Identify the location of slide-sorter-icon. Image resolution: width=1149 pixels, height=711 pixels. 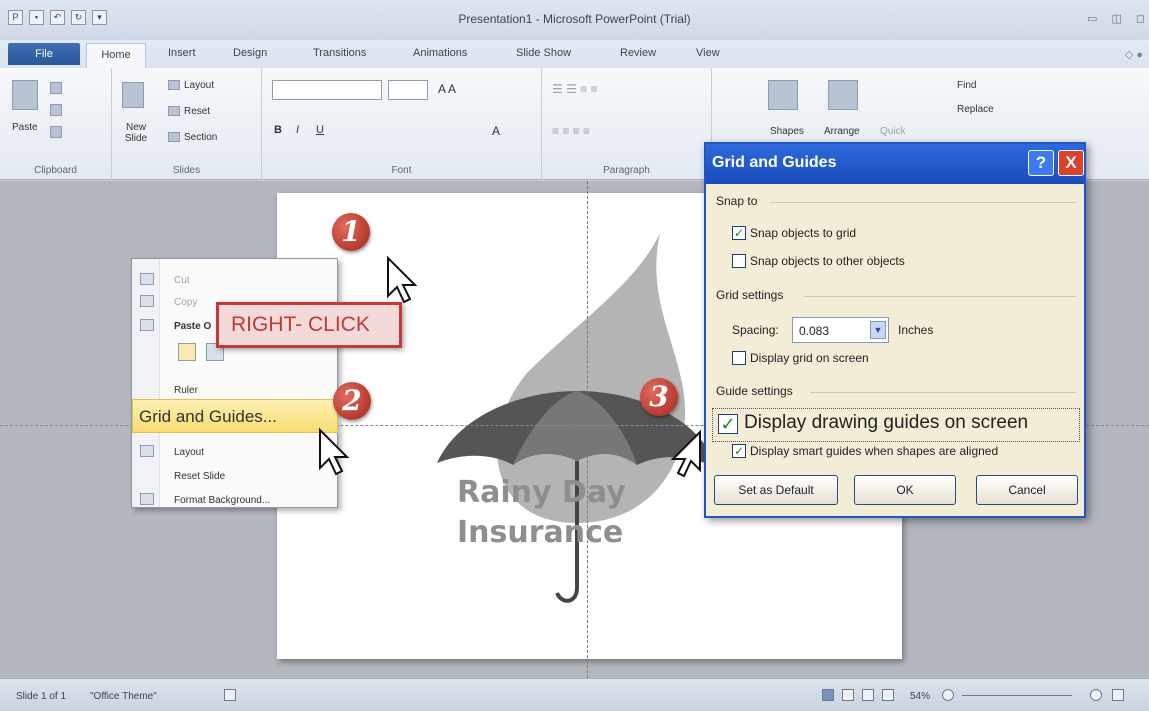
(848, 695).